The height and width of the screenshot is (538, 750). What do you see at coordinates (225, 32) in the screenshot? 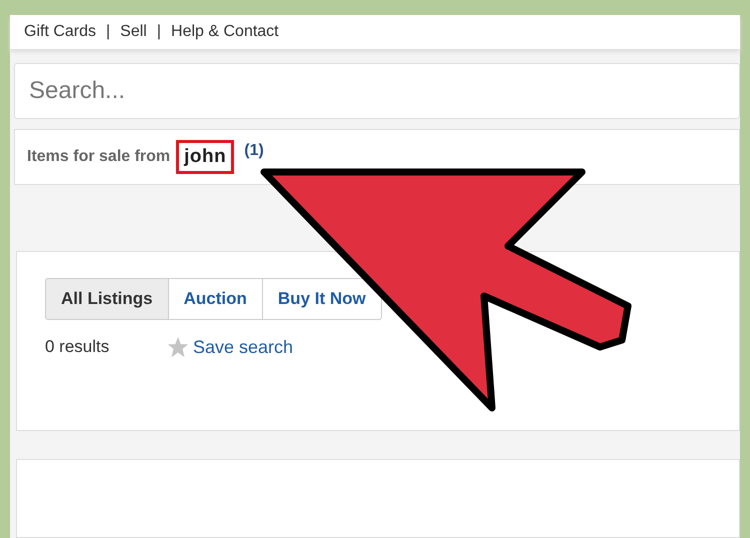
I see `nav-link: Help & Contact` at bounding box center [225, 32].